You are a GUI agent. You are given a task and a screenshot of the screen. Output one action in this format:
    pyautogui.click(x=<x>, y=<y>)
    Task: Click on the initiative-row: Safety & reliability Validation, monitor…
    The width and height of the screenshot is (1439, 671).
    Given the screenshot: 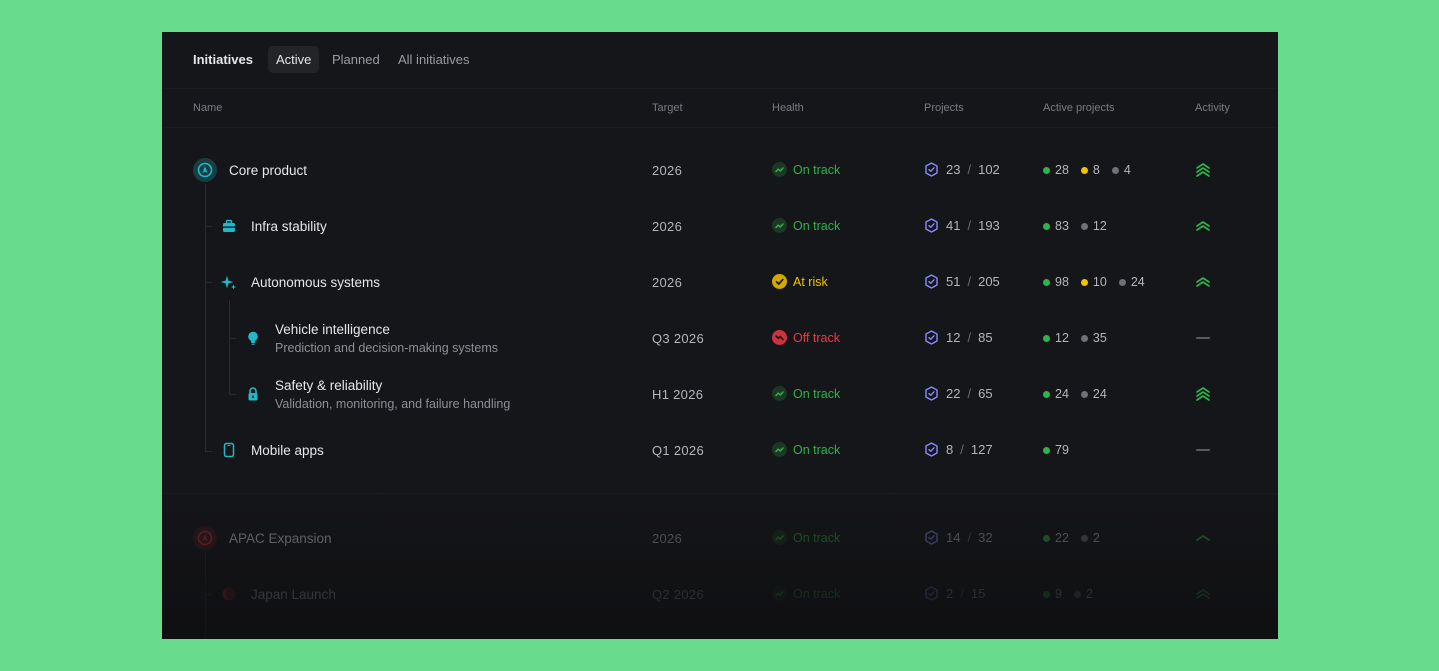 What is the action you would take?
    pyautogui.click(x=720, y=394)
    